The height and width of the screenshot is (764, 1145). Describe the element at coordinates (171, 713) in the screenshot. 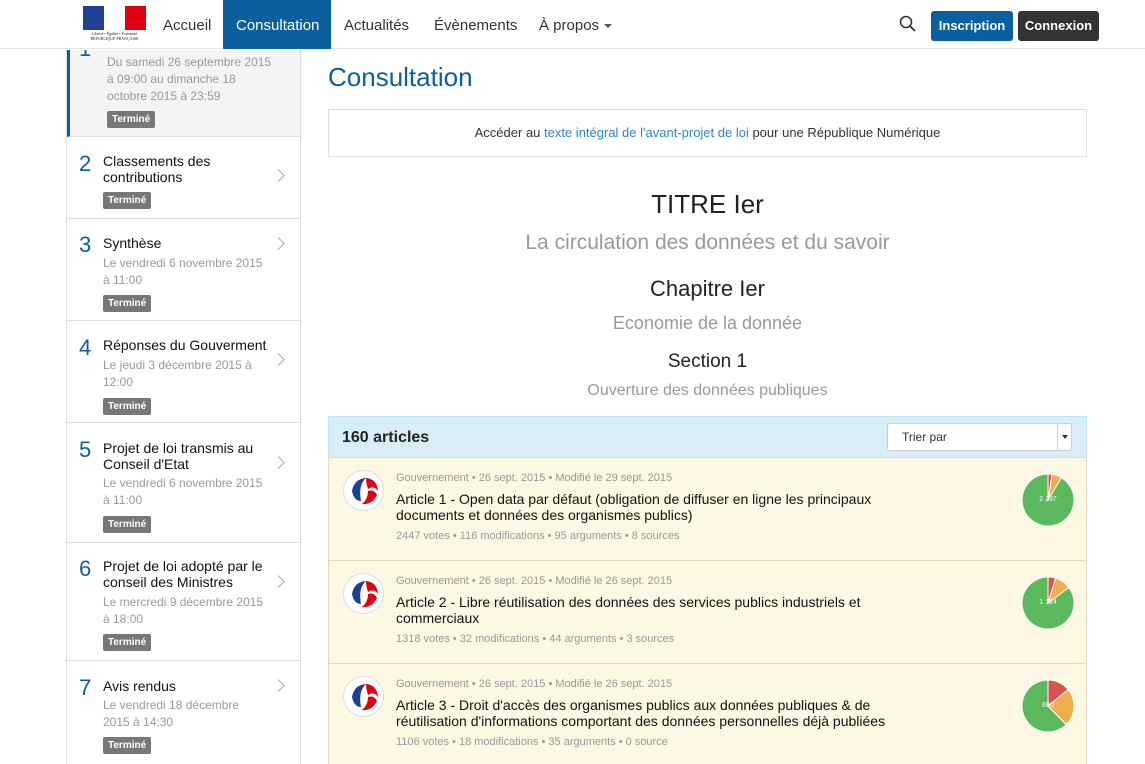

I see `step-date: Le vendredi 18 décembre 2015 à 14:30` at that location.